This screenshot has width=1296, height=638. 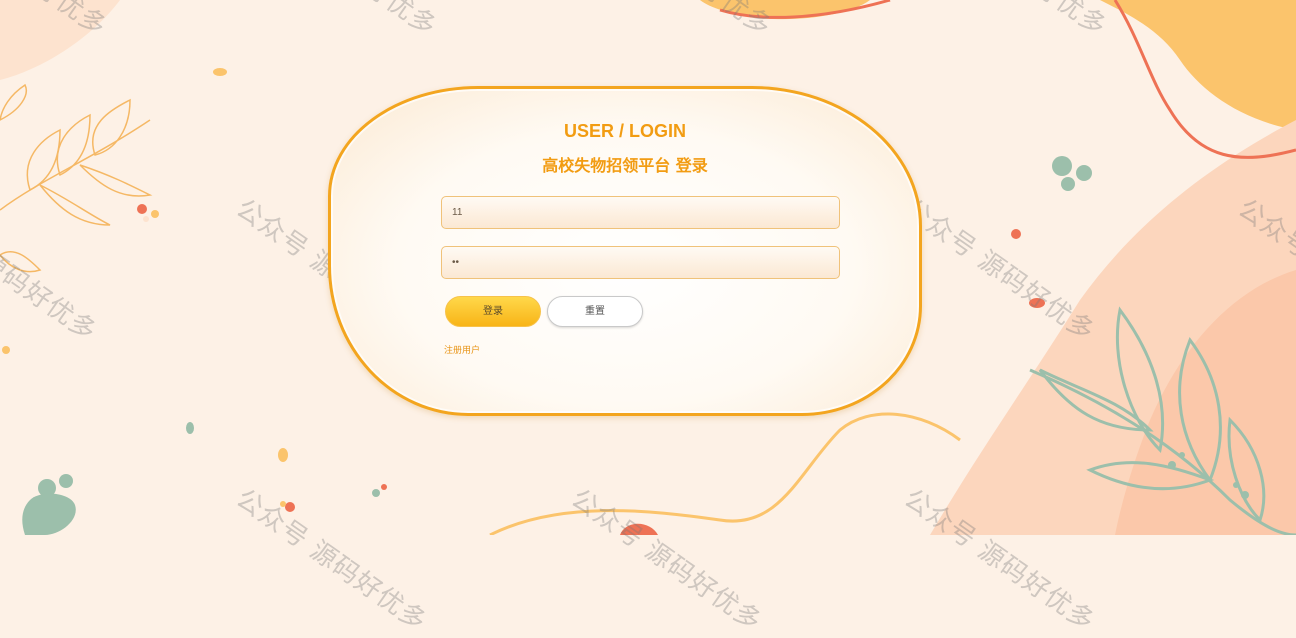 I want to click on login-title: USER / LOGIN, so click(x=624, y=131).